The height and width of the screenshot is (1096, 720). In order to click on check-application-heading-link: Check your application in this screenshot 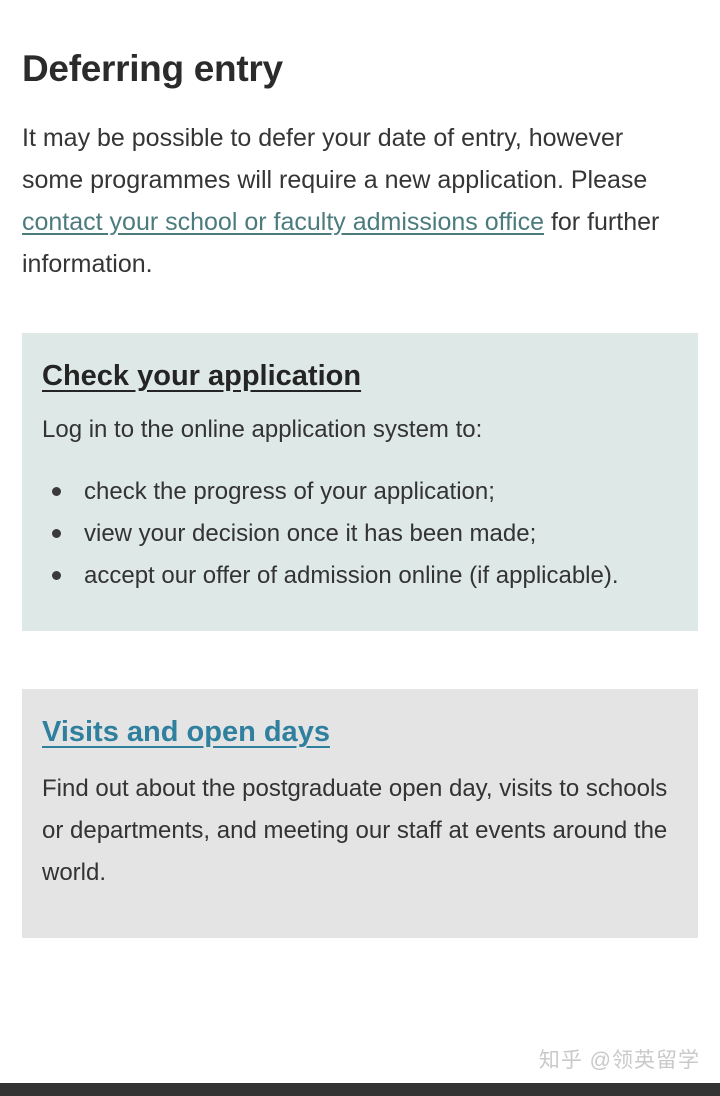, I will do `click(201, 376)`.